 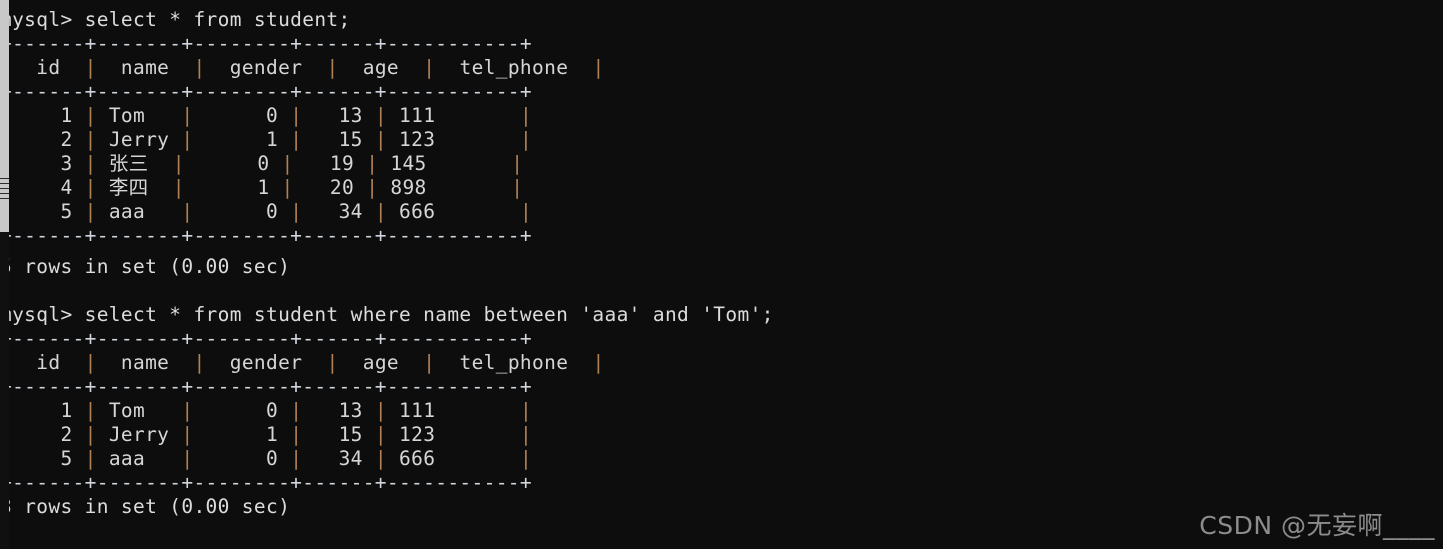 What do you see at coordinates (145, 266) in the screenshot?
I see `status-line-1: 5 rows in set (0.00 sec)` at bounding box center [145, 266].